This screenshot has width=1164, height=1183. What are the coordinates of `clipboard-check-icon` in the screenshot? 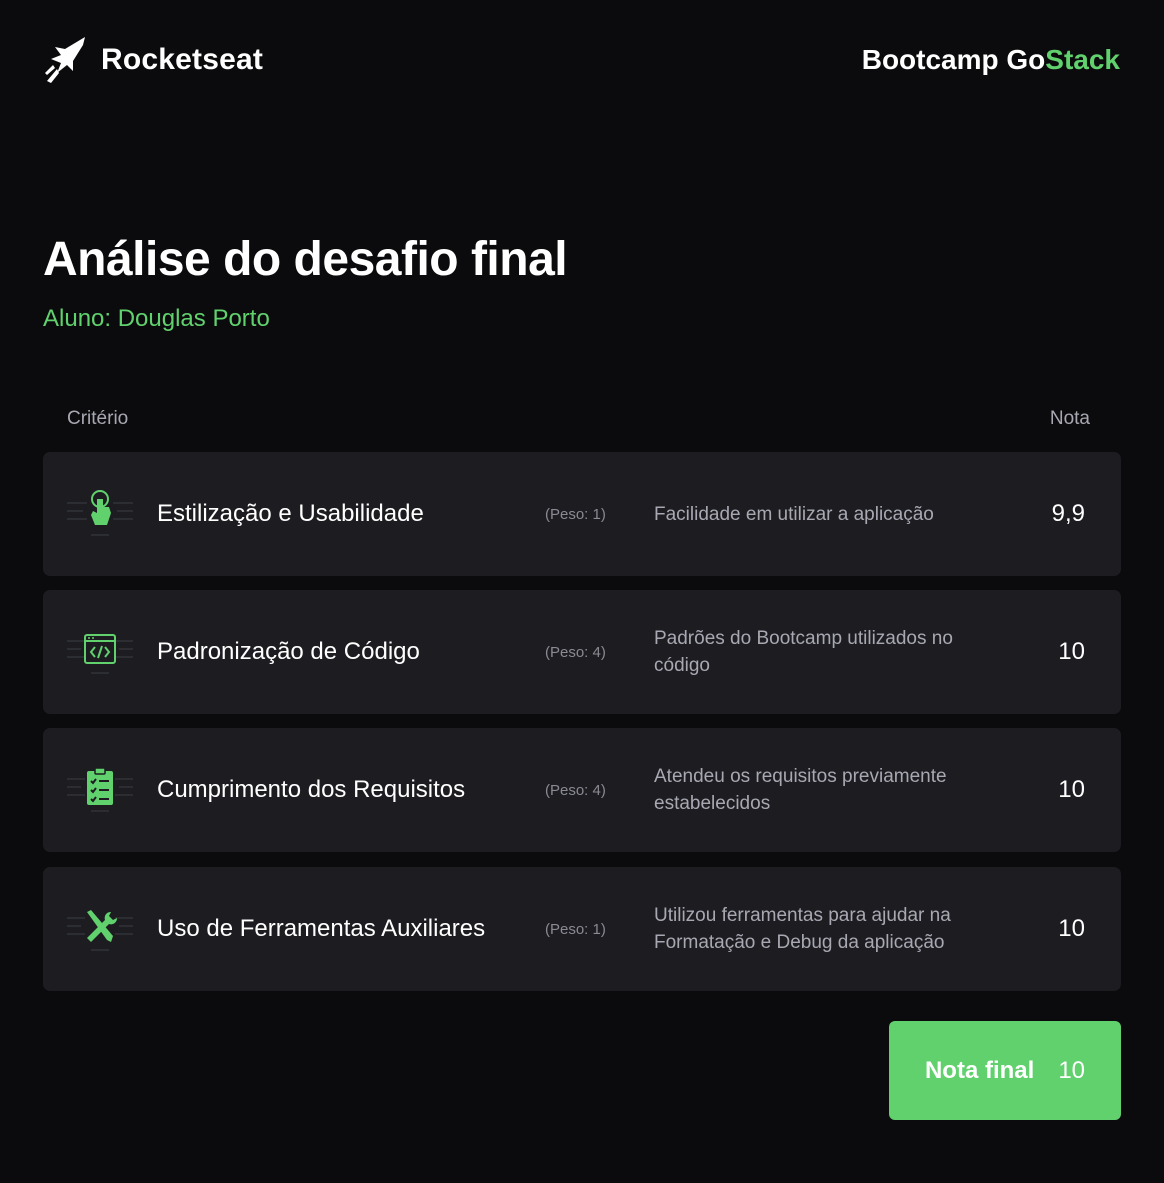 It's located at (100, 789).